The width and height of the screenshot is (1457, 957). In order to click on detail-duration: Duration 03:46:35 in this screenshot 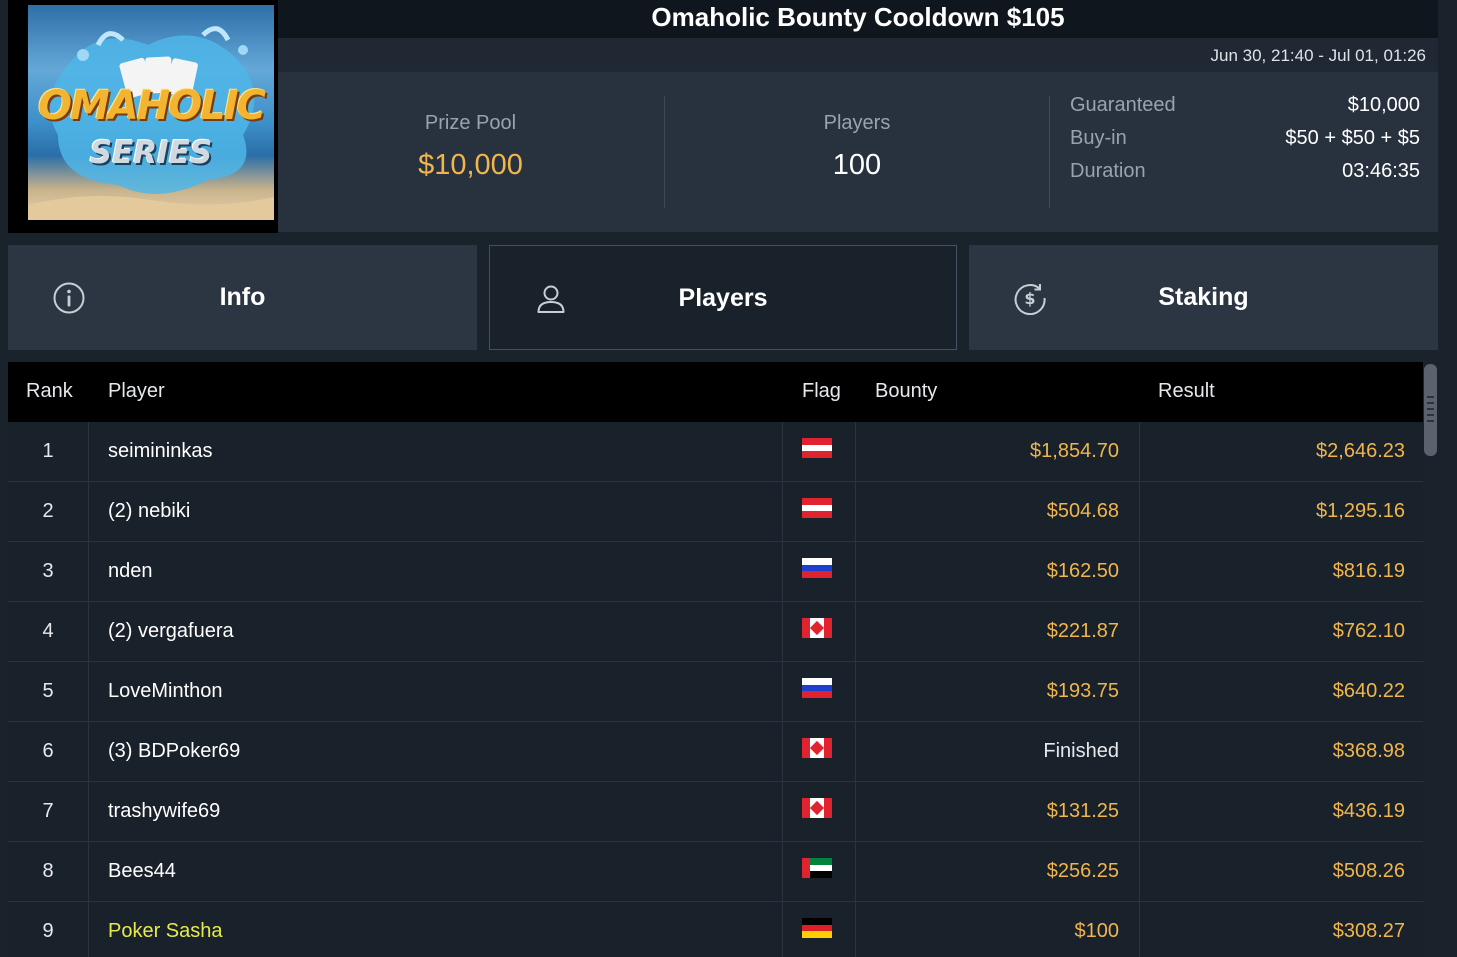, I will do `click(1245, 176)`.